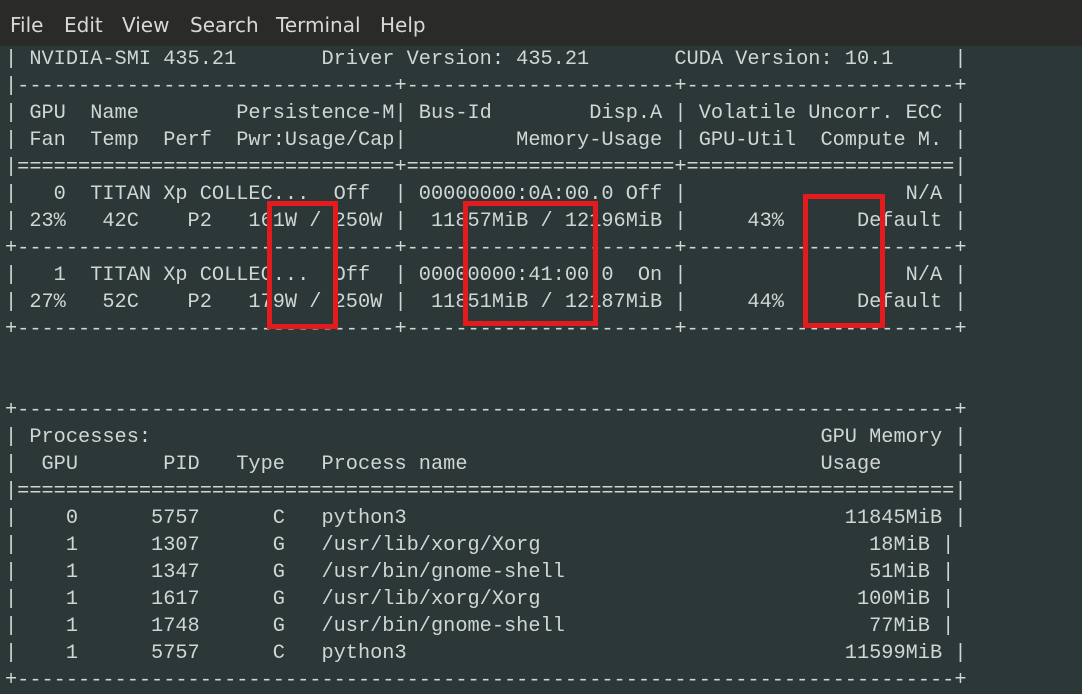 This screenshot has height=694, width=1082. What do you see at coordinates (145, 25) in the screenshot?
I see `menu-view: View` at bounding box center [145, 25].